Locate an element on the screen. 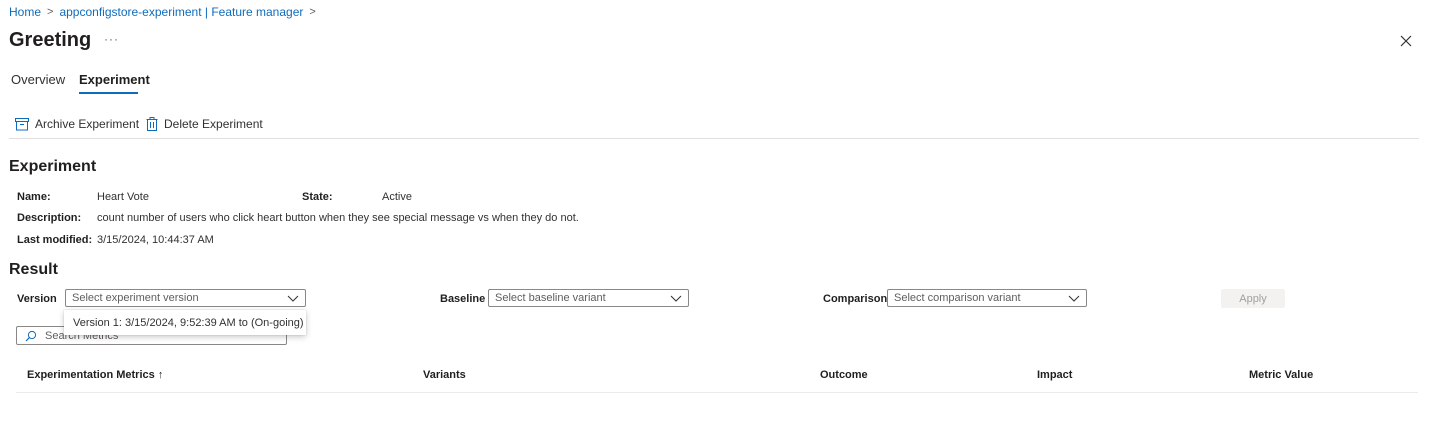  table-header-divider is located at coordinates (717, 392).